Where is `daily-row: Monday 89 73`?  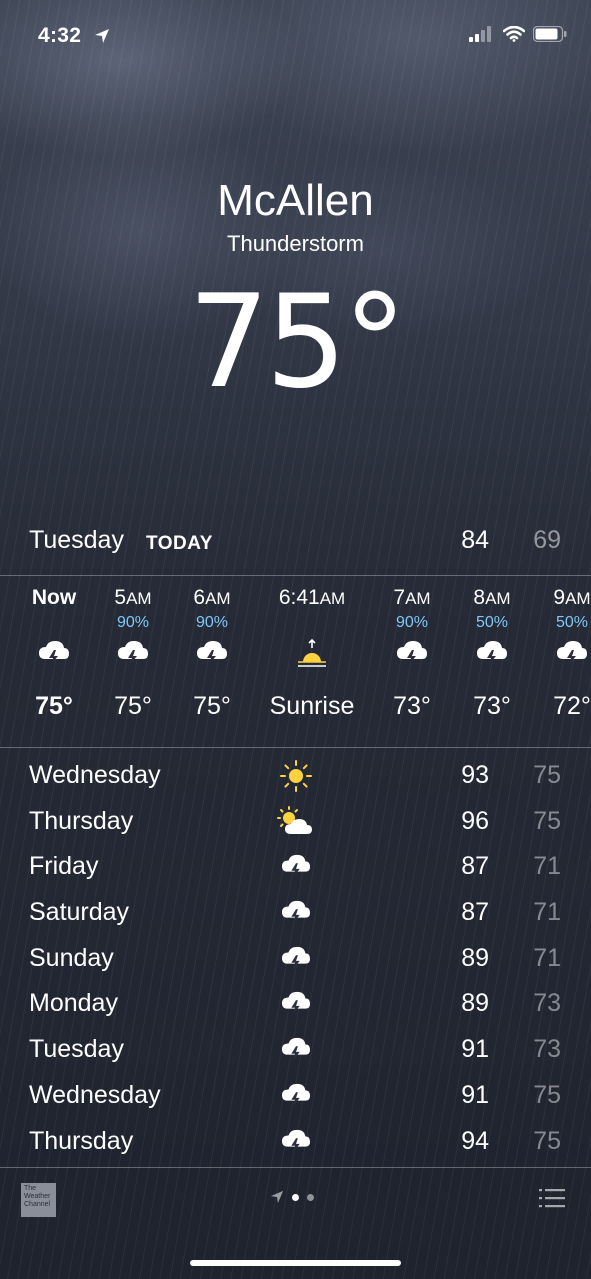
daily-row: Monday 89 73 is located at coordinates (295, 1007).